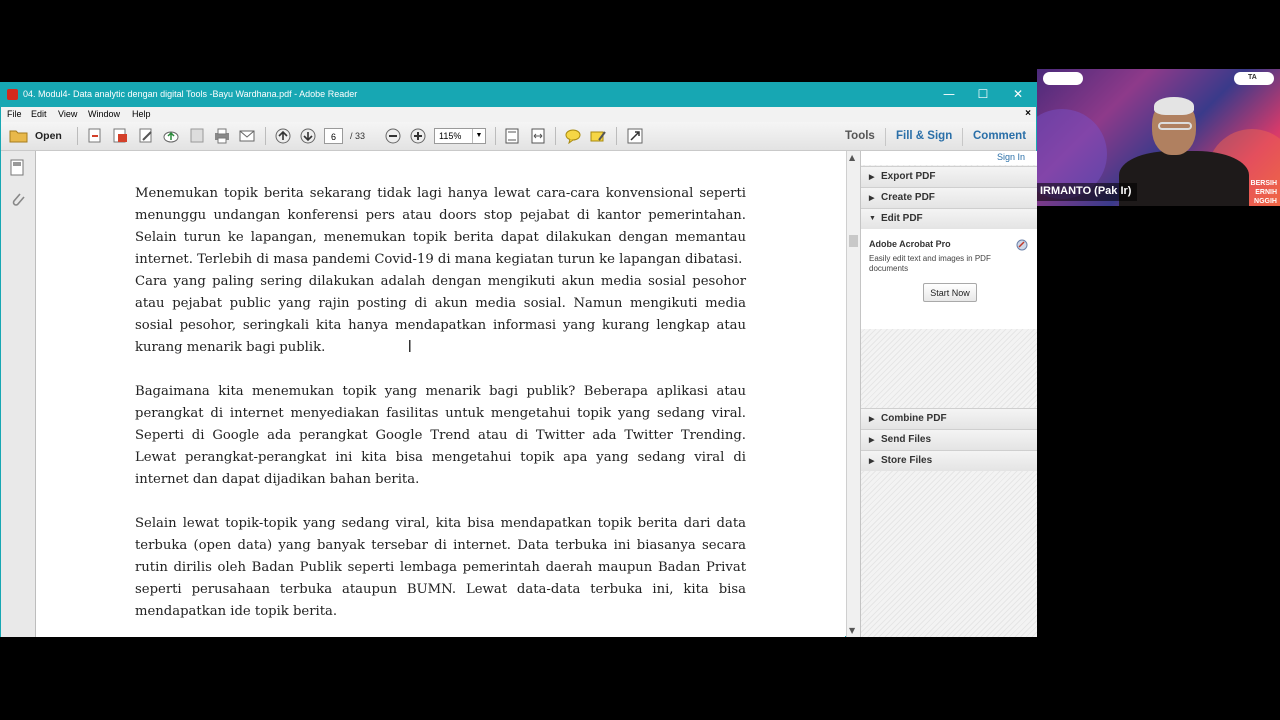 The image size is (1280, 720). What do you see at coordinates (999, 136) in the screenshot?
I see `comment-link: Comment` at bounding box center [999, 136].